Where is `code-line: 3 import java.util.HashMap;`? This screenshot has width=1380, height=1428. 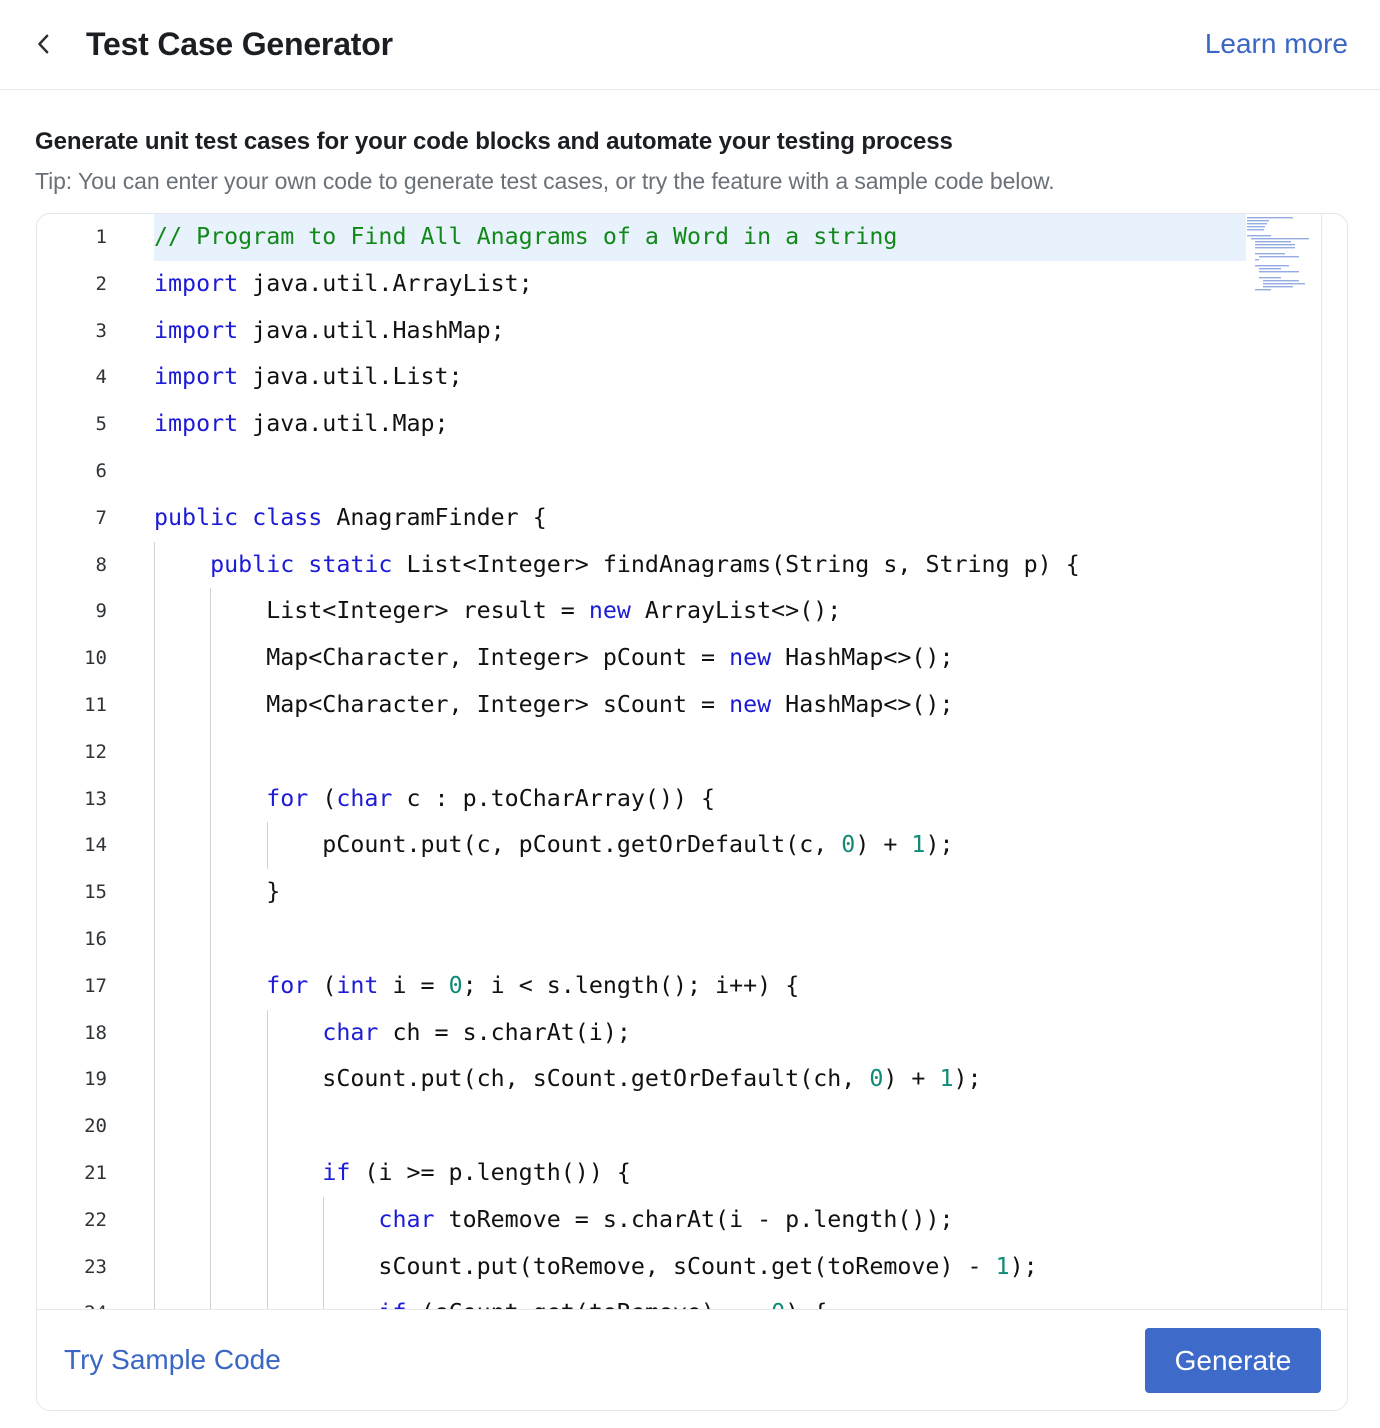
code-line: 3 import java.util.HashMap; is located at coordinates (642, 331).